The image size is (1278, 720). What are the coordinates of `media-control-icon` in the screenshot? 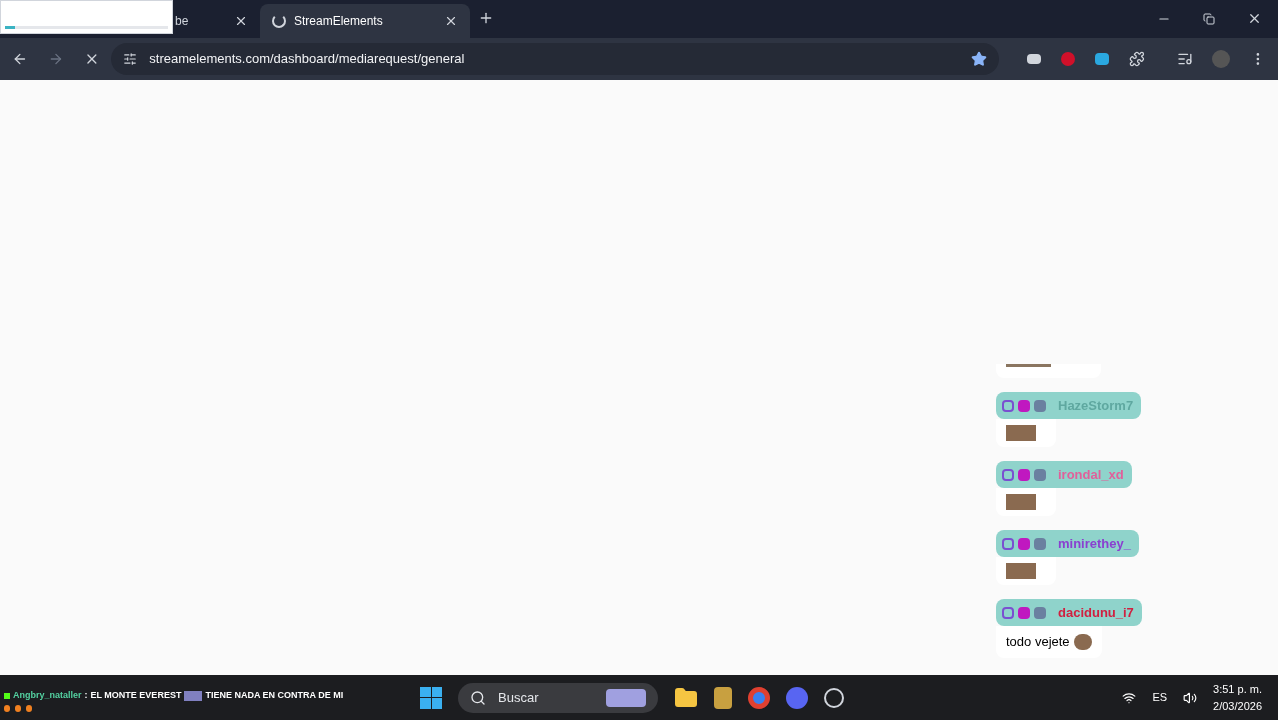 It's located at (1184, 59).